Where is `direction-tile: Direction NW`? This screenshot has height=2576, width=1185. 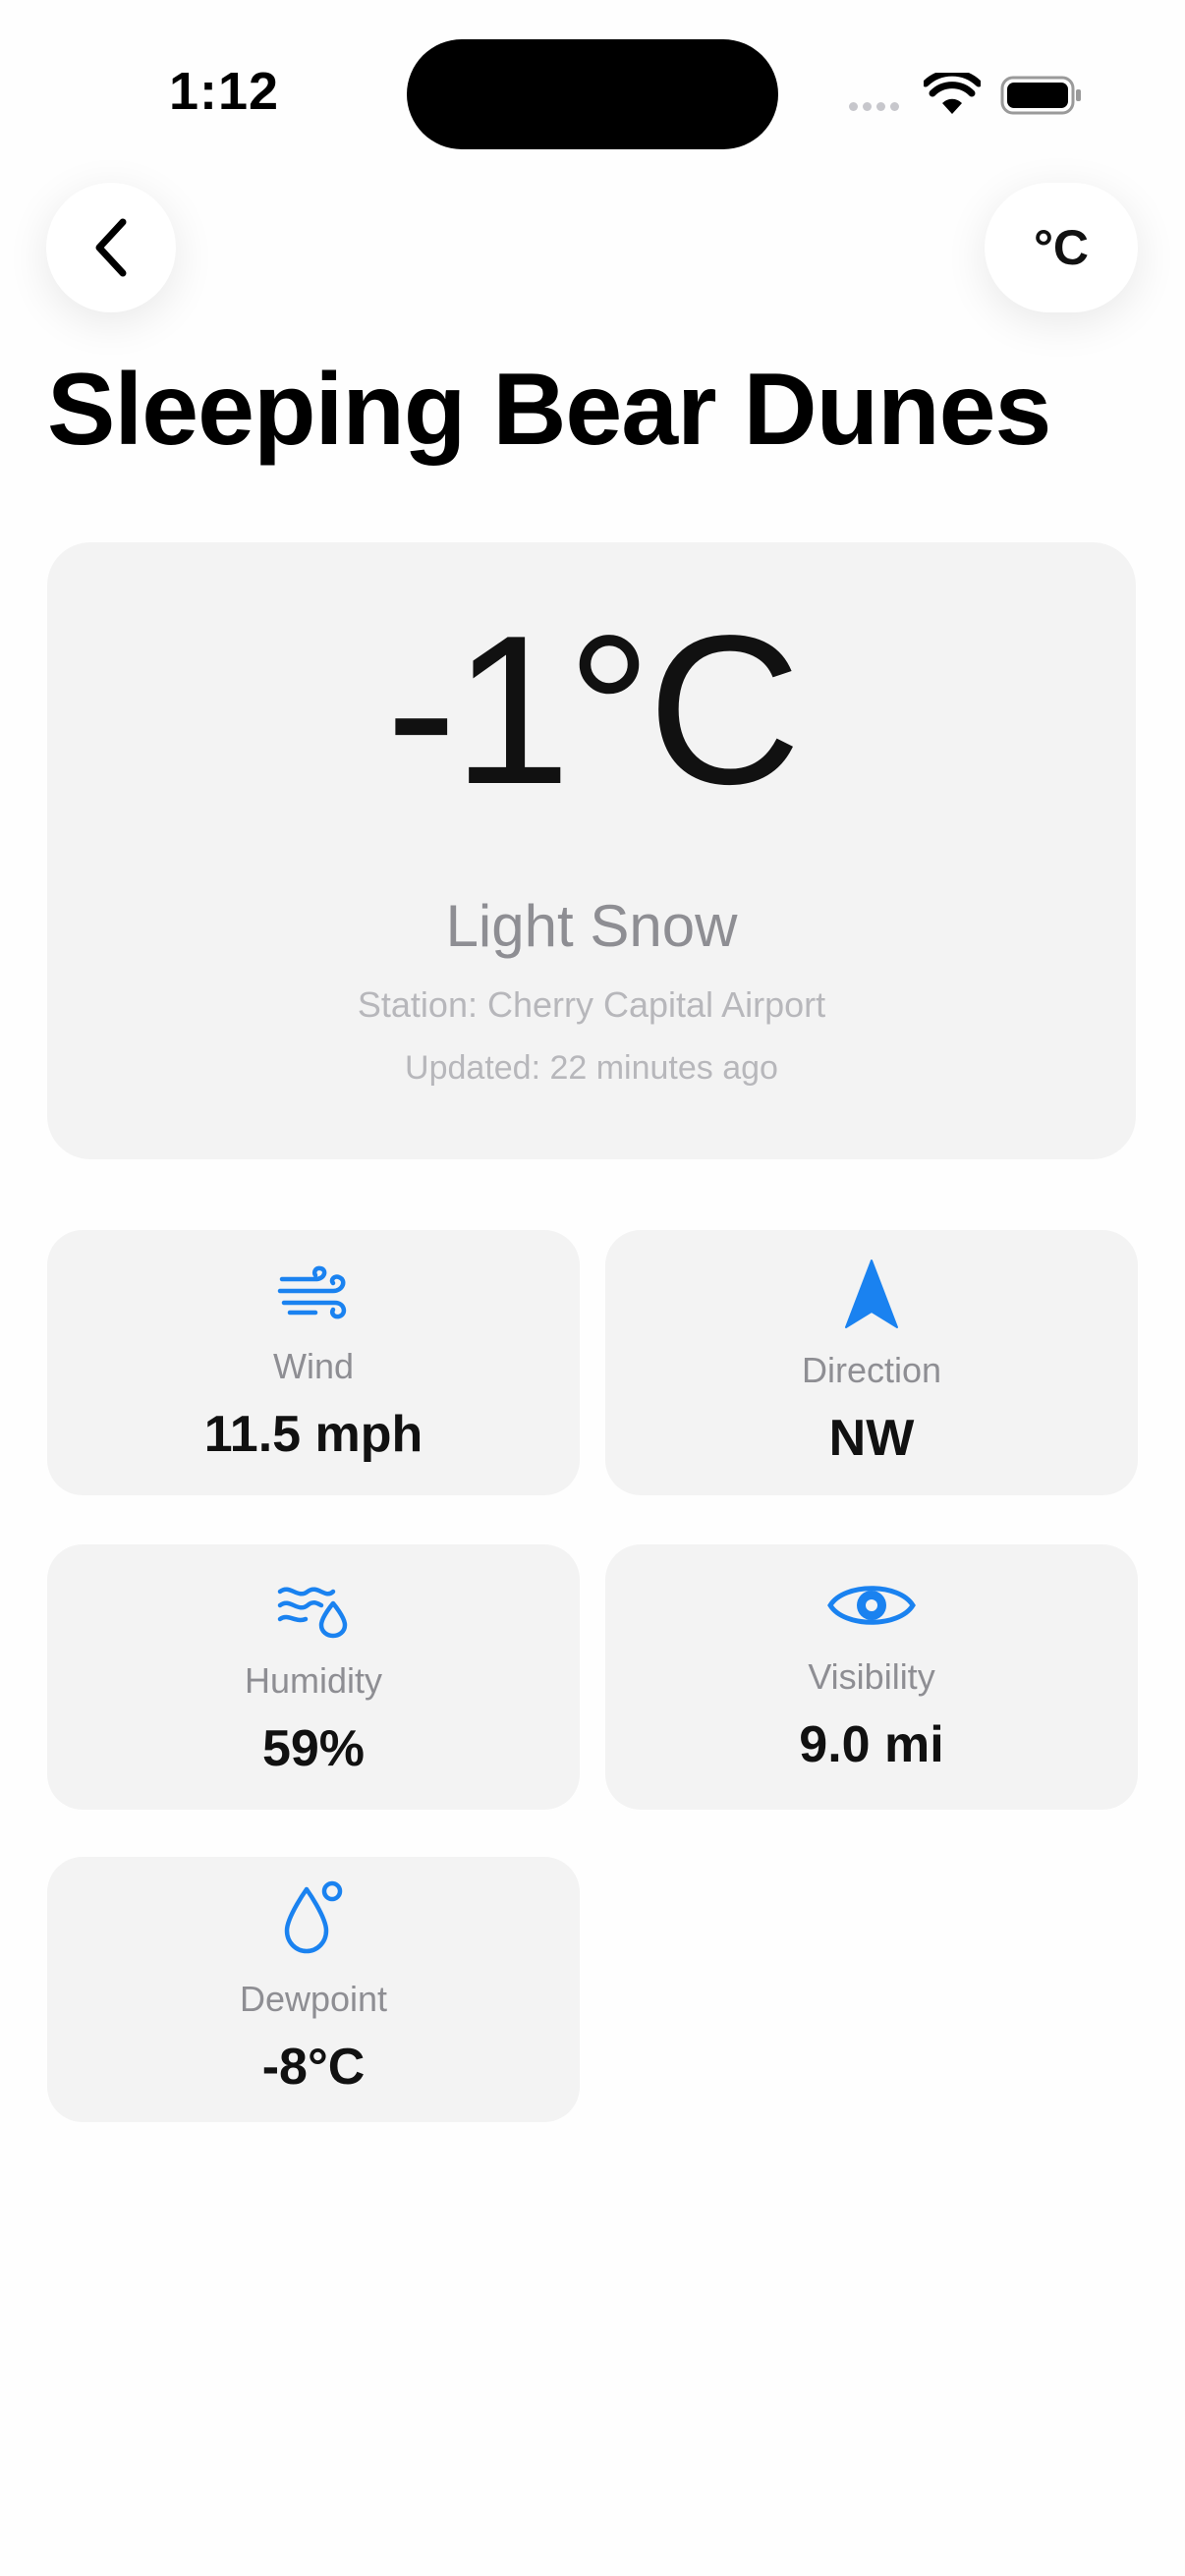 direction-tile: Direction NW is located at coordinates (872, 1362).